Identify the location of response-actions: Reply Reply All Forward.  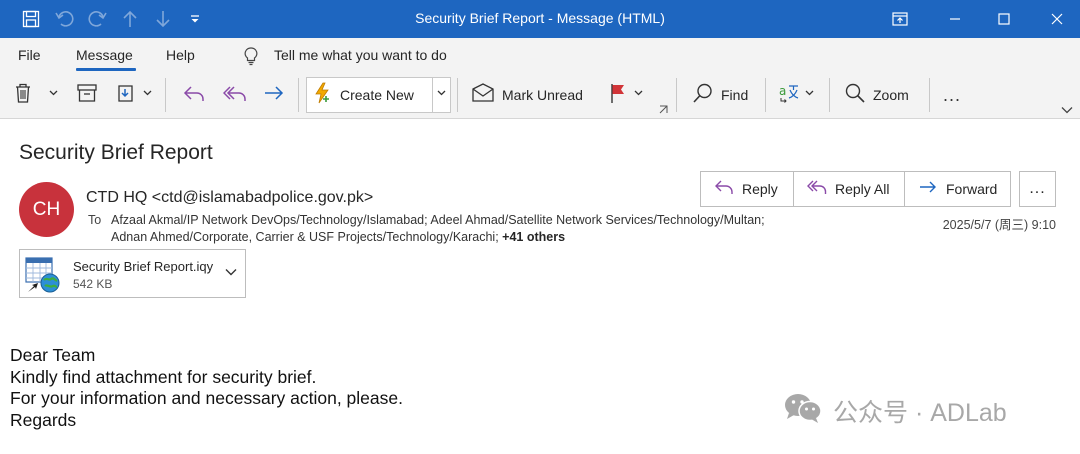
(855, 189).